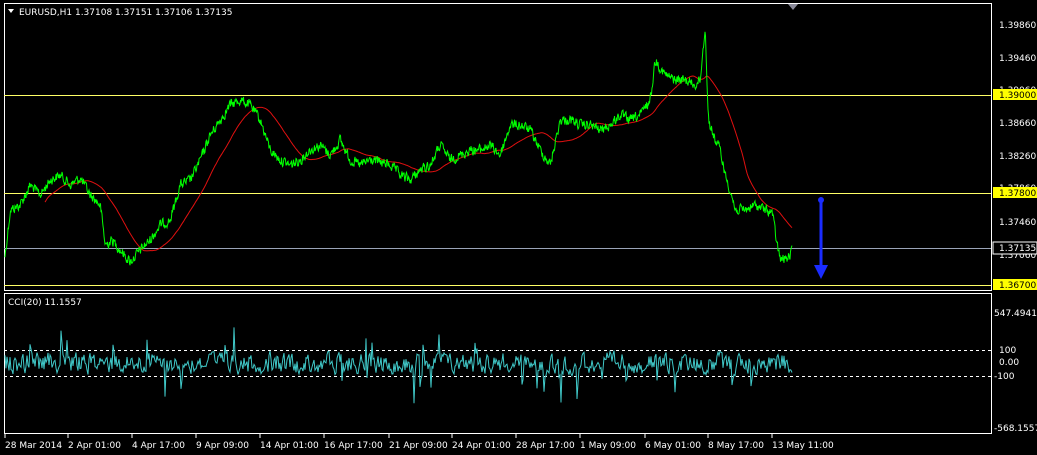 Image resolution: width=1037 pixels, height=455 pixels. Describe the element at coordinates (1017, 157) in the screenshot. I see `price-tick: 1.38260` at that location.